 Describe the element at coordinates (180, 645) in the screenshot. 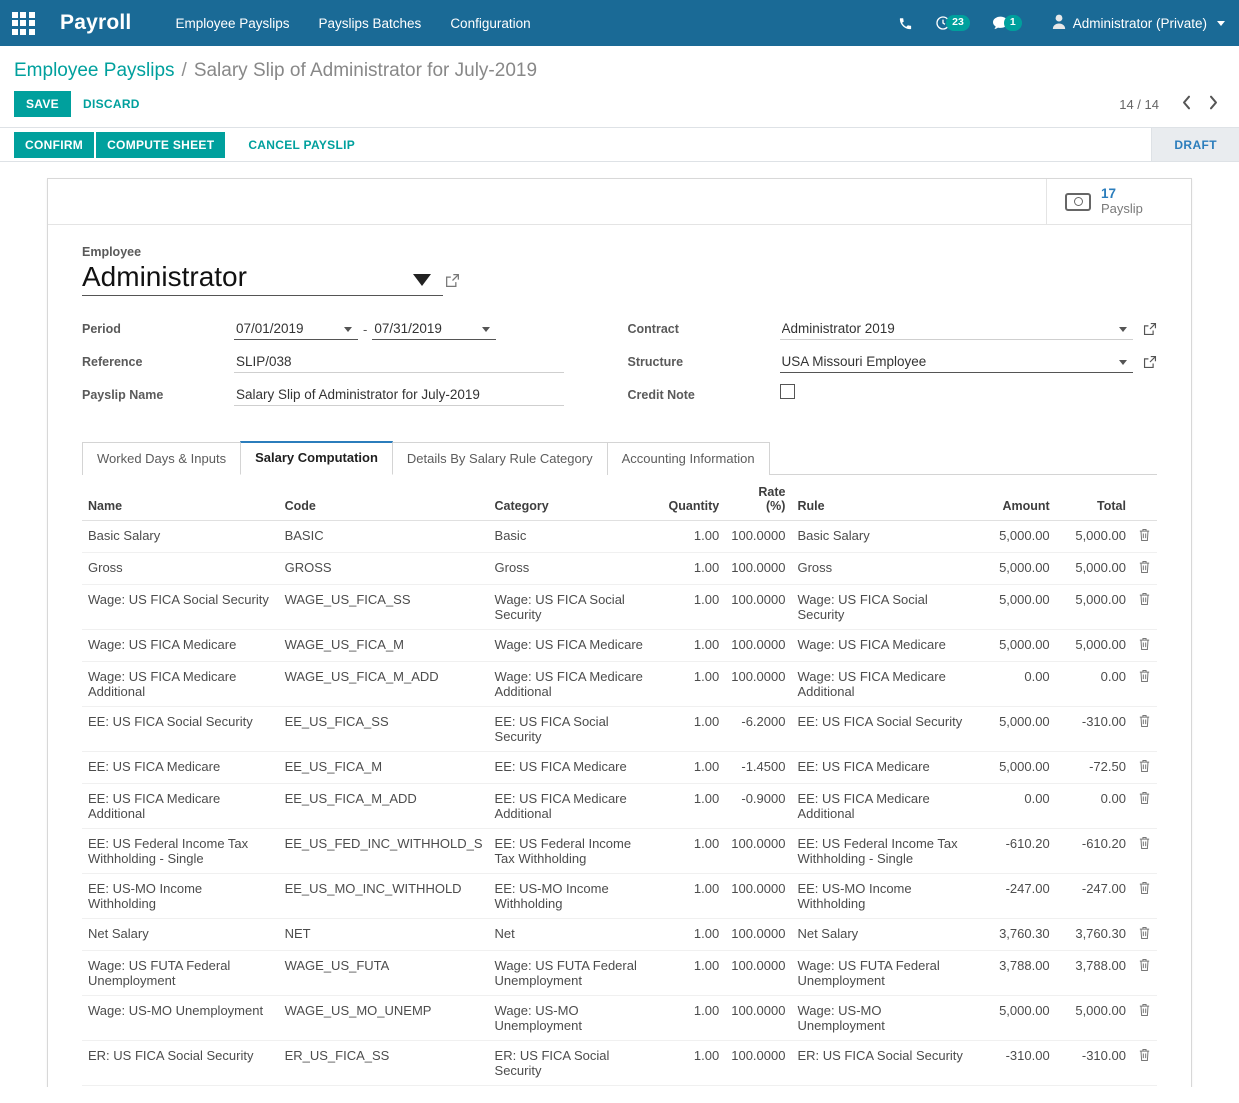

I see `cell-name: Wage: US FICA Medicare` at that location.